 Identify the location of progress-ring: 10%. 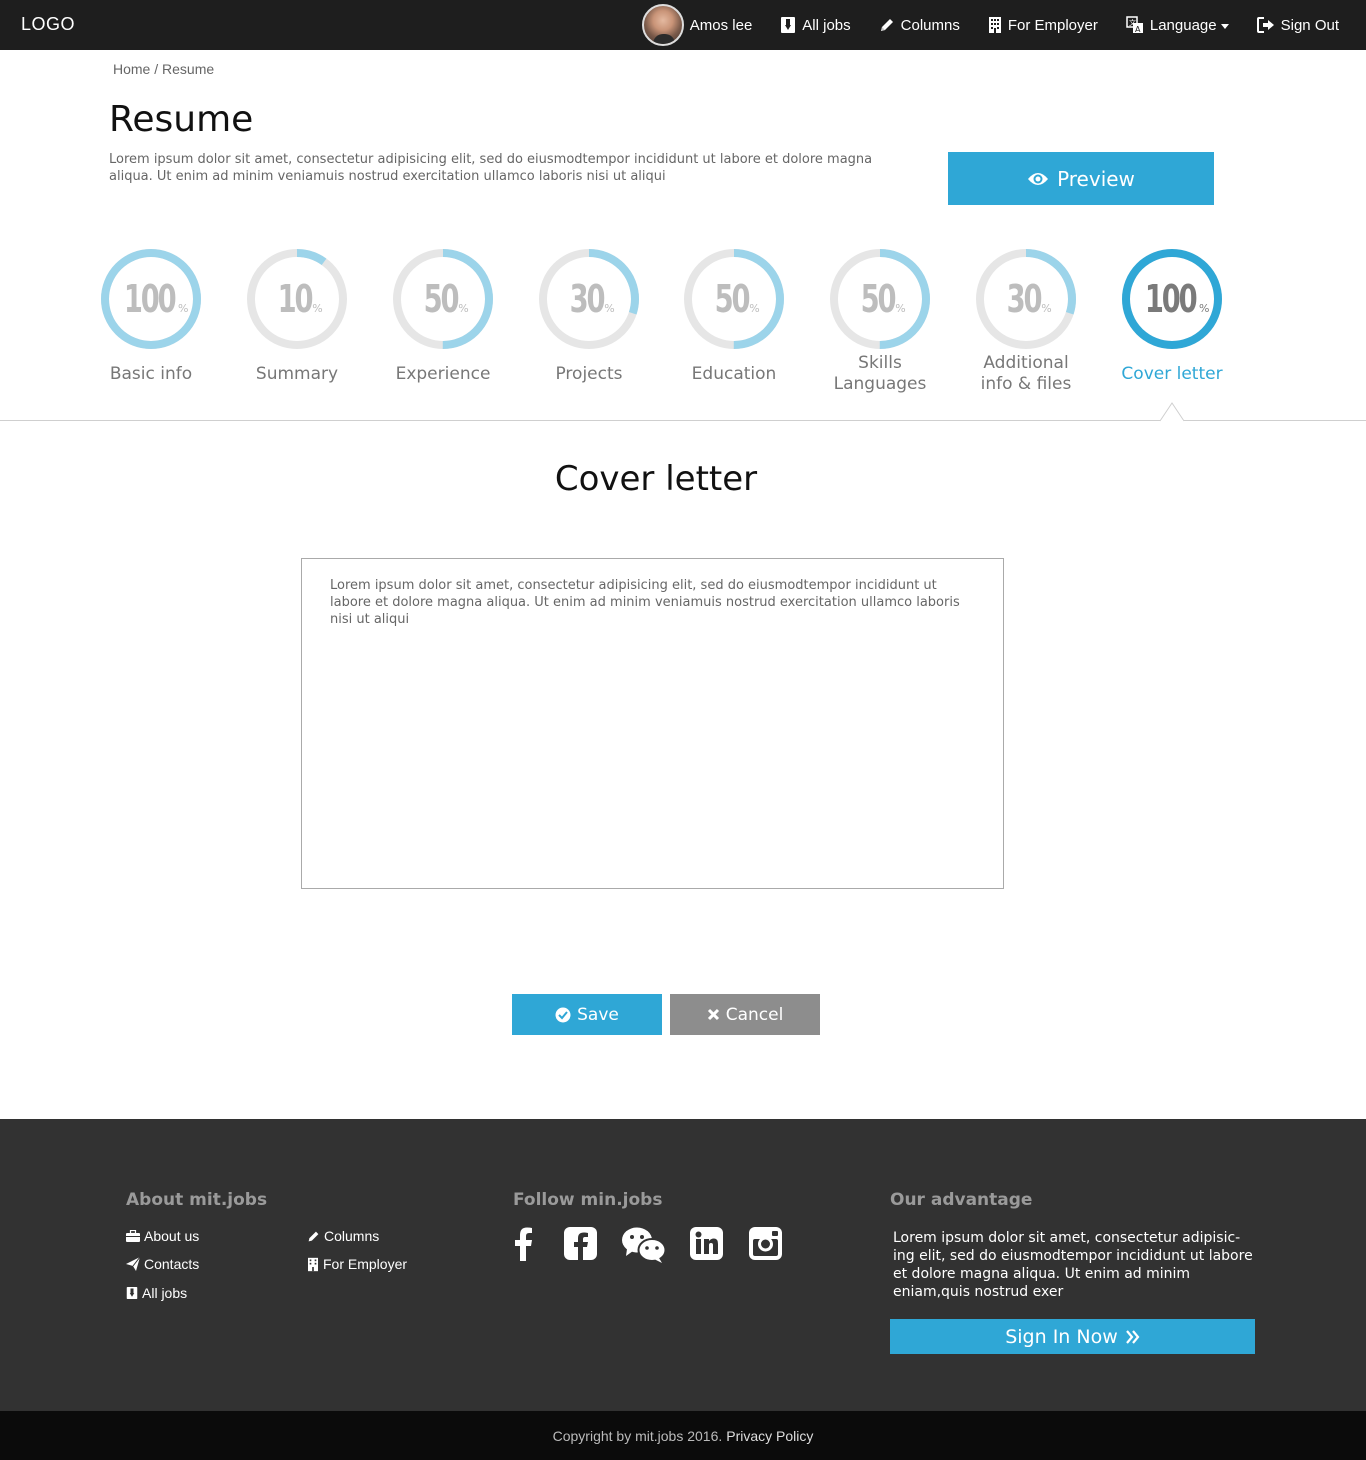
(297, 299).